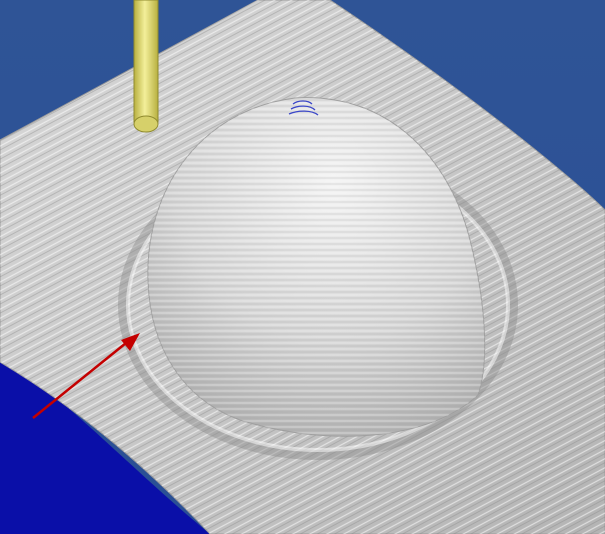 The width and height of the screenshot is (605, 534). I want to click on cutting-tool, so click(146, 66).